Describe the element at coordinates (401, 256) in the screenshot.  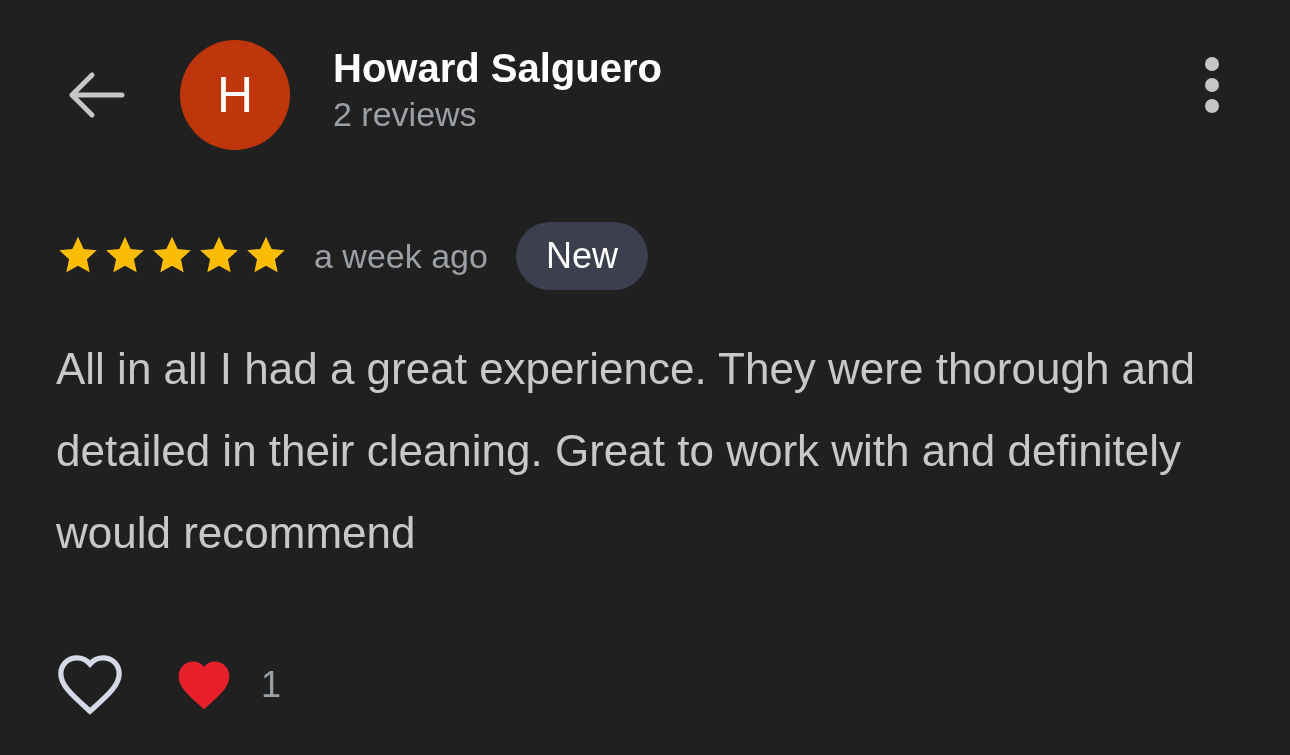
I see `review-time: a week ago` at that location.